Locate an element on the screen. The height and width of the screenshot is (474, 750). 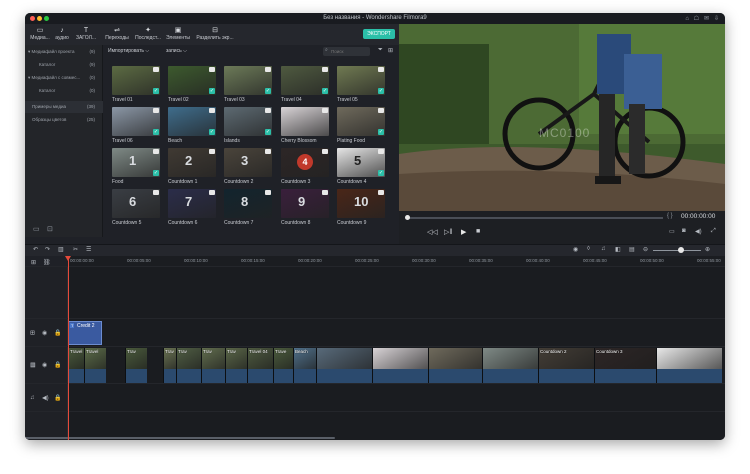
eye-icon: ◉ is located at coordinates (44, 332).